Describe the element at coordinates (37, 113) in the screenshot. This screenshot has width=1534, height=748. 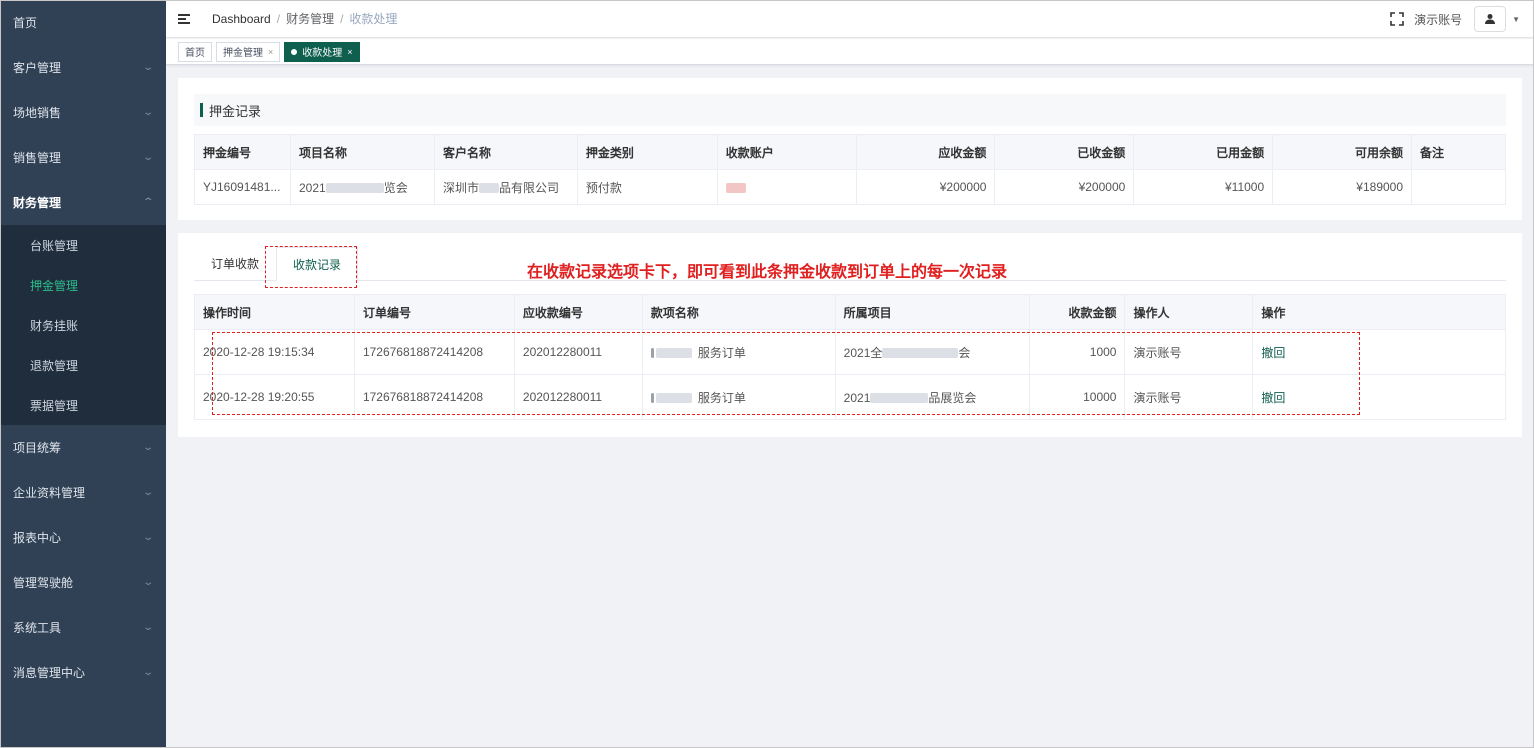
I see `sidebar-item-label: 场地销售` at that location.